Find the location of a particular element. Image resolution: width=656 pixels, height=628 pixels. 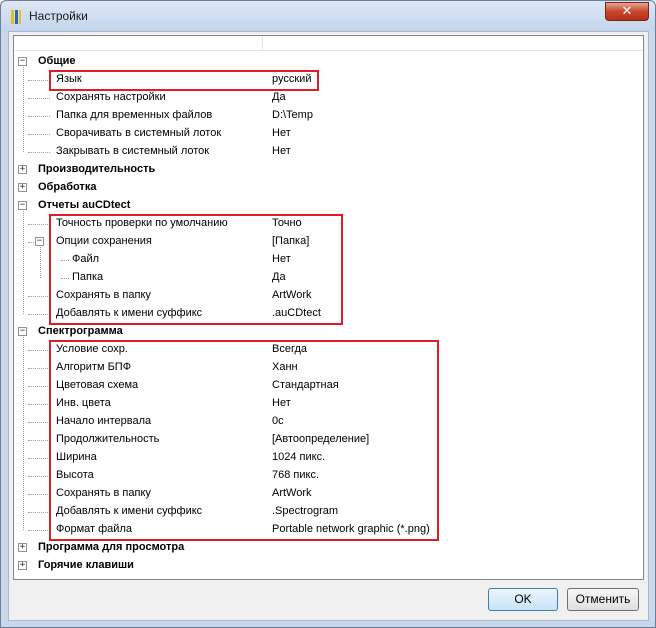

property-grid-header is located at coordinates (328, 43).